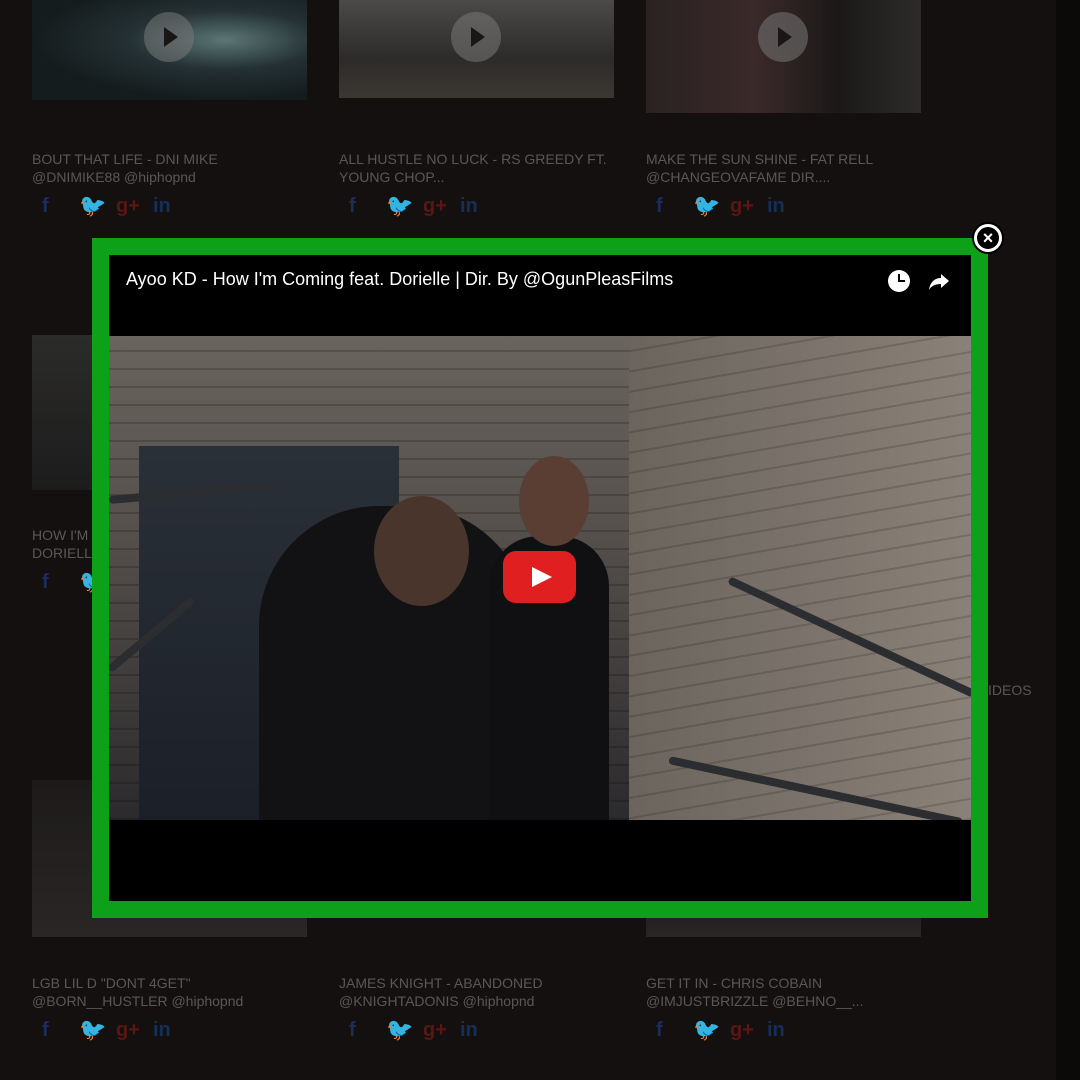 The image size is (1080, 1080). What do you see at coordinates (899, 281) in the screenshot?
I see `watch-later-clock-icon` at bounding box center [899, 281].